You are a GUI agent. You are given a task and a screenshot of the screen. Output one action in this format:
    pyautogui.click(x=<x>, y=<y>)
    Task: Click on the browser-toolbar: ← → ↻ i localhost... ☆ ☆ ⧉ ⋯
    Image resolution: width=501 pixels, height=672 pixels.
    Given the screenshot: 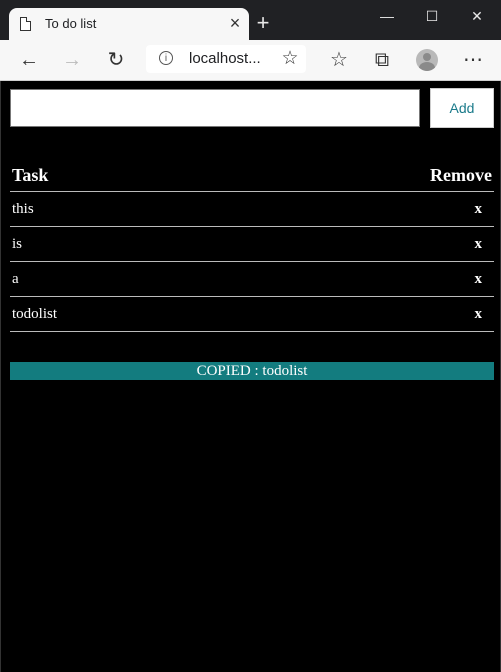 What is the action you would take?
    pyautogui.click(x=250, y=60)
    